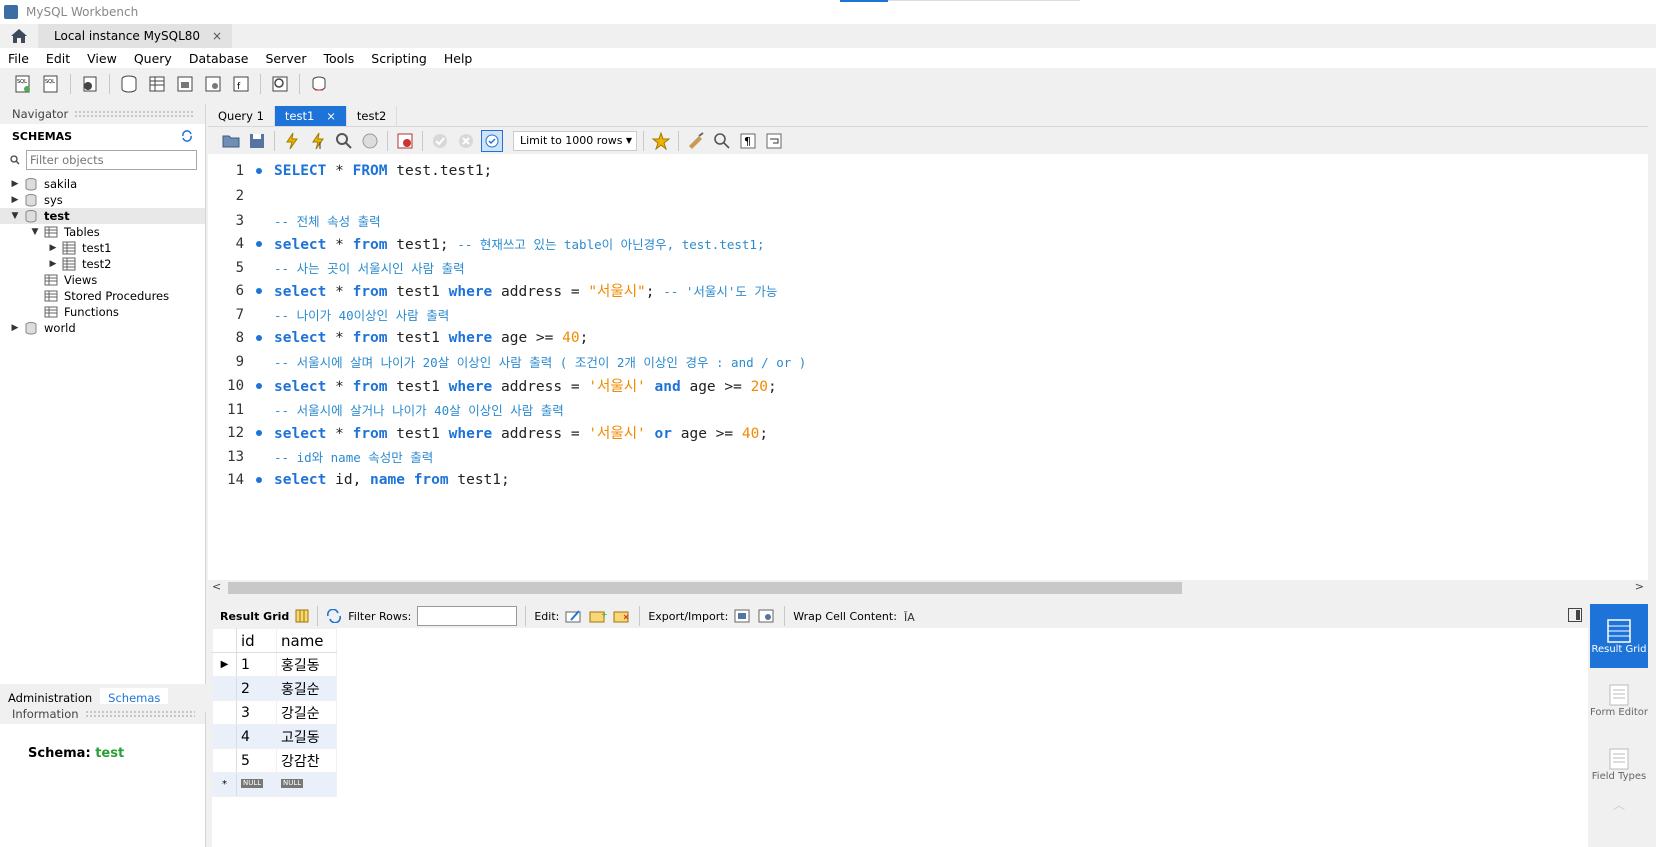 Image resolution: width=1656 pixels, height=847 pixels. What do you see at coordinates (928, 195) in the screenshot?
I see `editor-line: 2` at bounding box center [928, 195].